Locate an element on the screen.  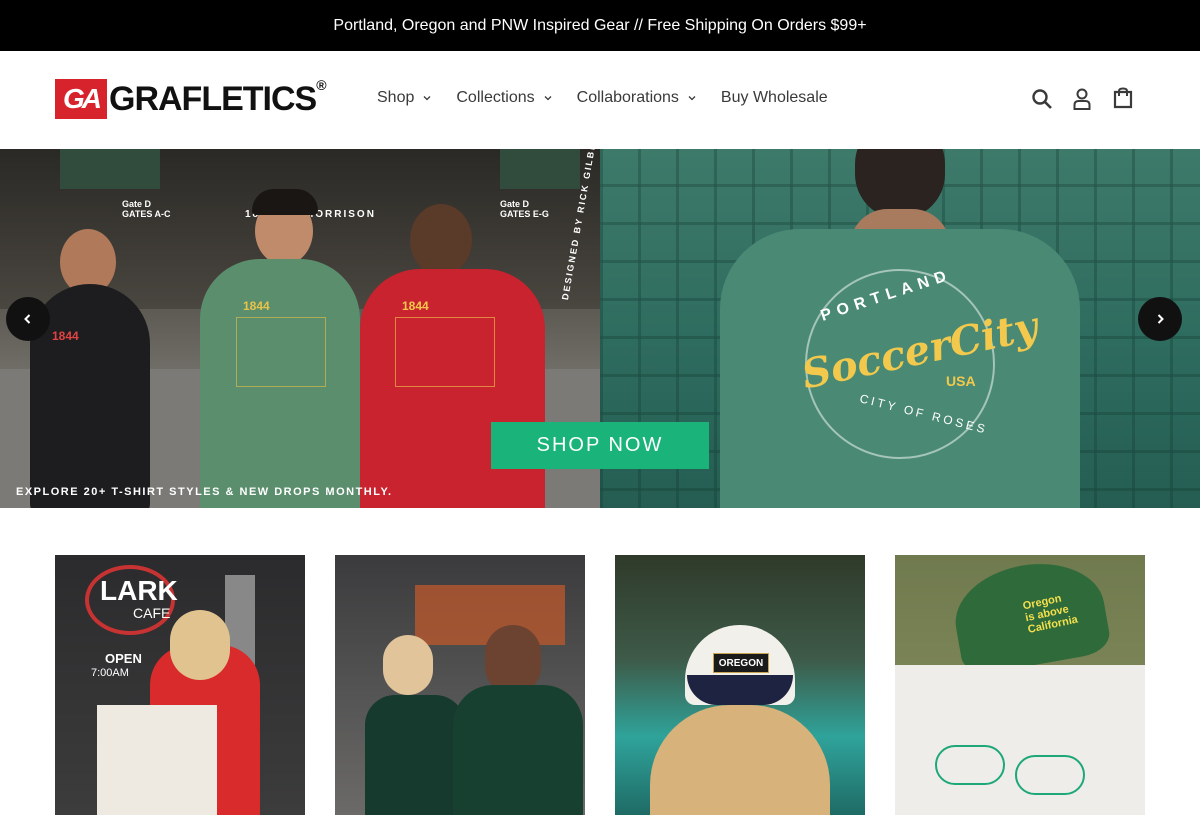
nav-buy-wholesale: Buy Wholesale is located at coordinates (774, 98).